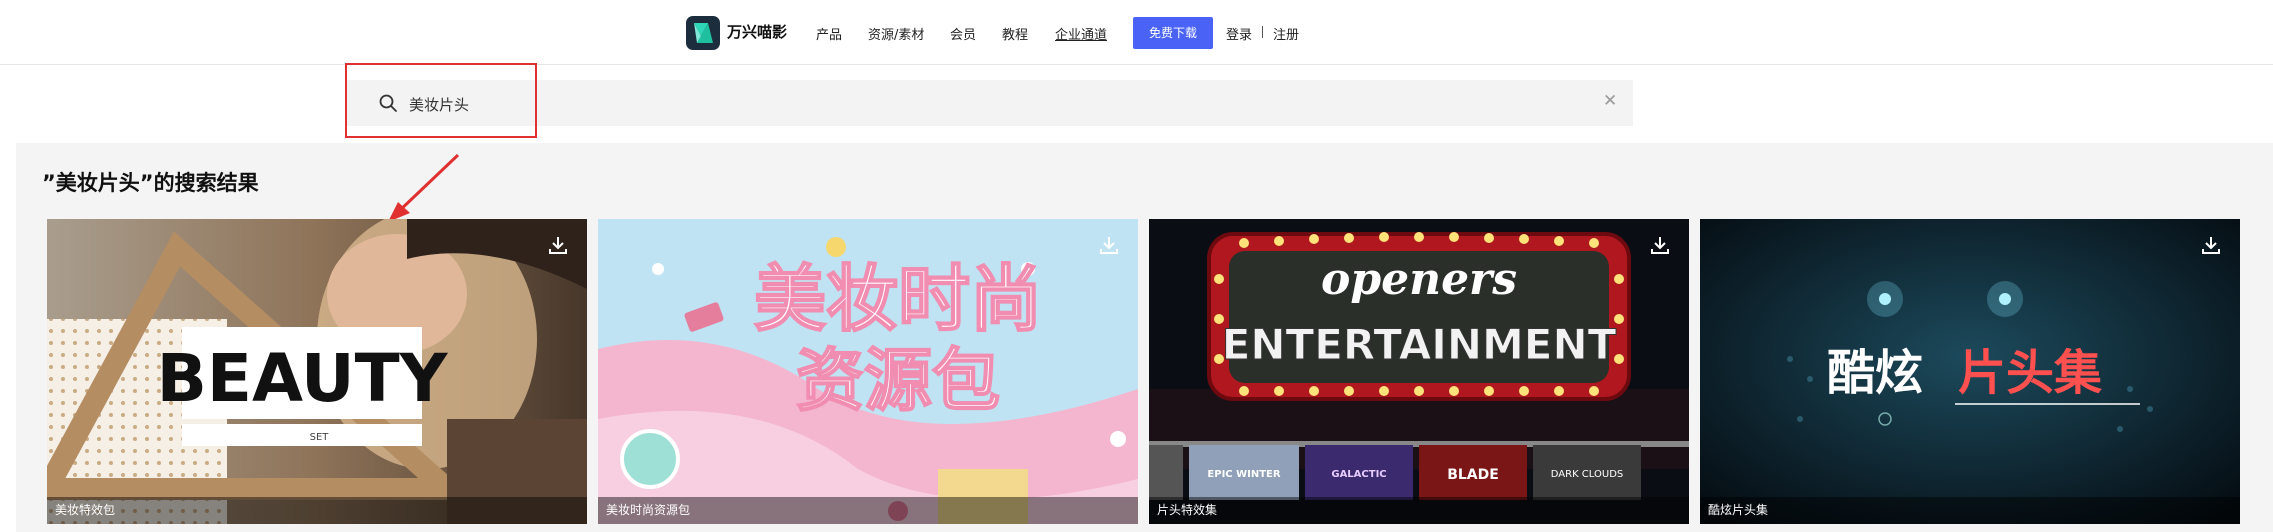  Describe the element at coordinates (424, 187) in the screenshot. I see `annotation-arrow-icon` at that location.